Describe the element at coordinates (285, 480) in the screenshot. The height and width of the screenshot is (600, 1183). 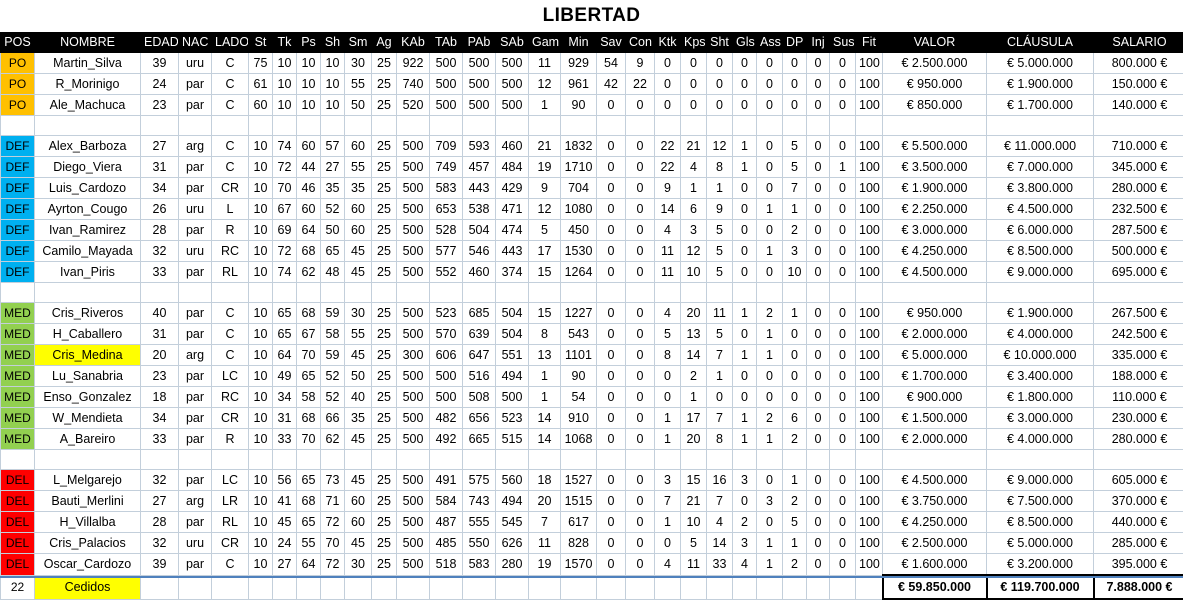
I see `stat-cell-tk: 56` at that location.